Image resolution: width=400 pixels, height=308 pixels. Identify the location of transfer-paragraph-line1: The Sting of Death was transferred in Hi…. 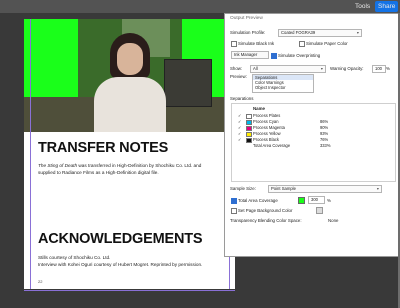
(119, 165).